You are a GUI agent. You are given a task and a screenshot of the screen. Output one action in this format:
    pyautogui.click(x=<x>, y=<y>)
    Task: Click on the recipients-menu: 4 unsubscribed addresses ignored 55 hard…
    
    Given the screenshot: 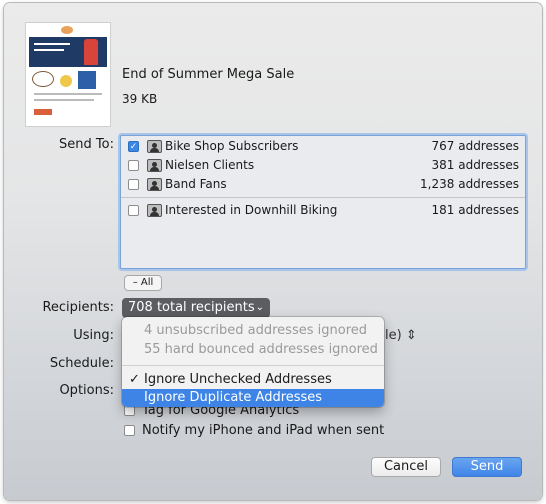 What is the action you would take?
    pyautogui.click(x=253, y=362)
    